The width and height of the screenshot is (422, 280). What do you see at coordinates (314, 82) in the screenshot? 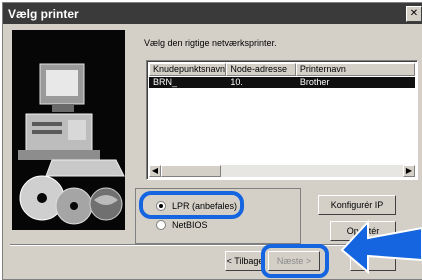
I see `cell-printer-name: Brother` at bounding box center [314, 82].